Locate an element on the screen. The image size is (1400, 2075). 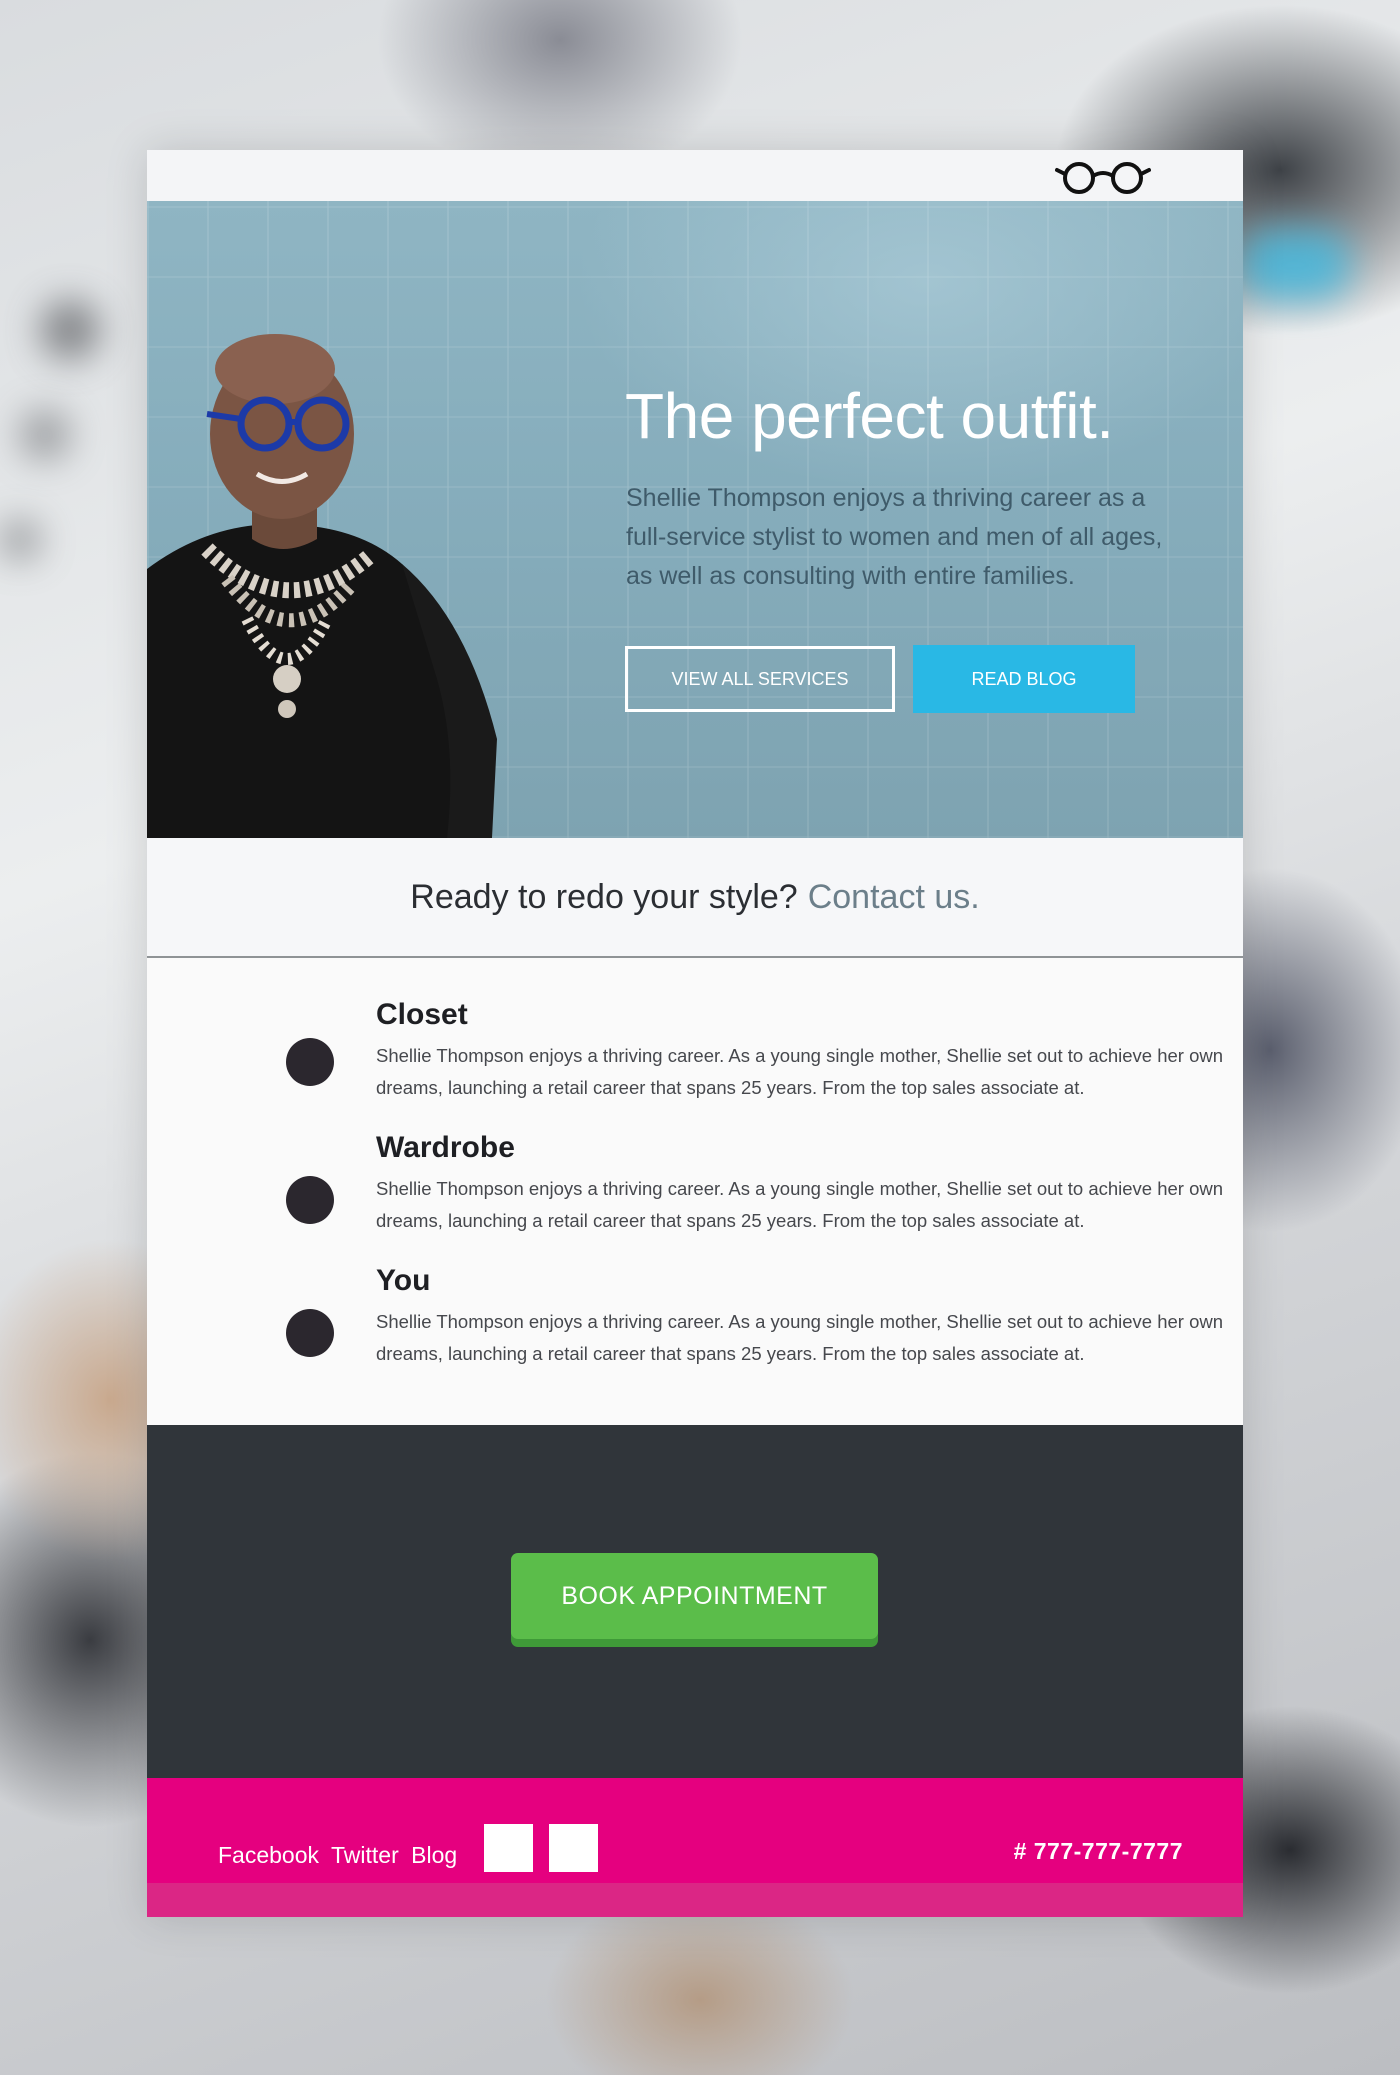
book-appointment-button: BOOK APPOINTMENT is located at coordinates (694, 1596).